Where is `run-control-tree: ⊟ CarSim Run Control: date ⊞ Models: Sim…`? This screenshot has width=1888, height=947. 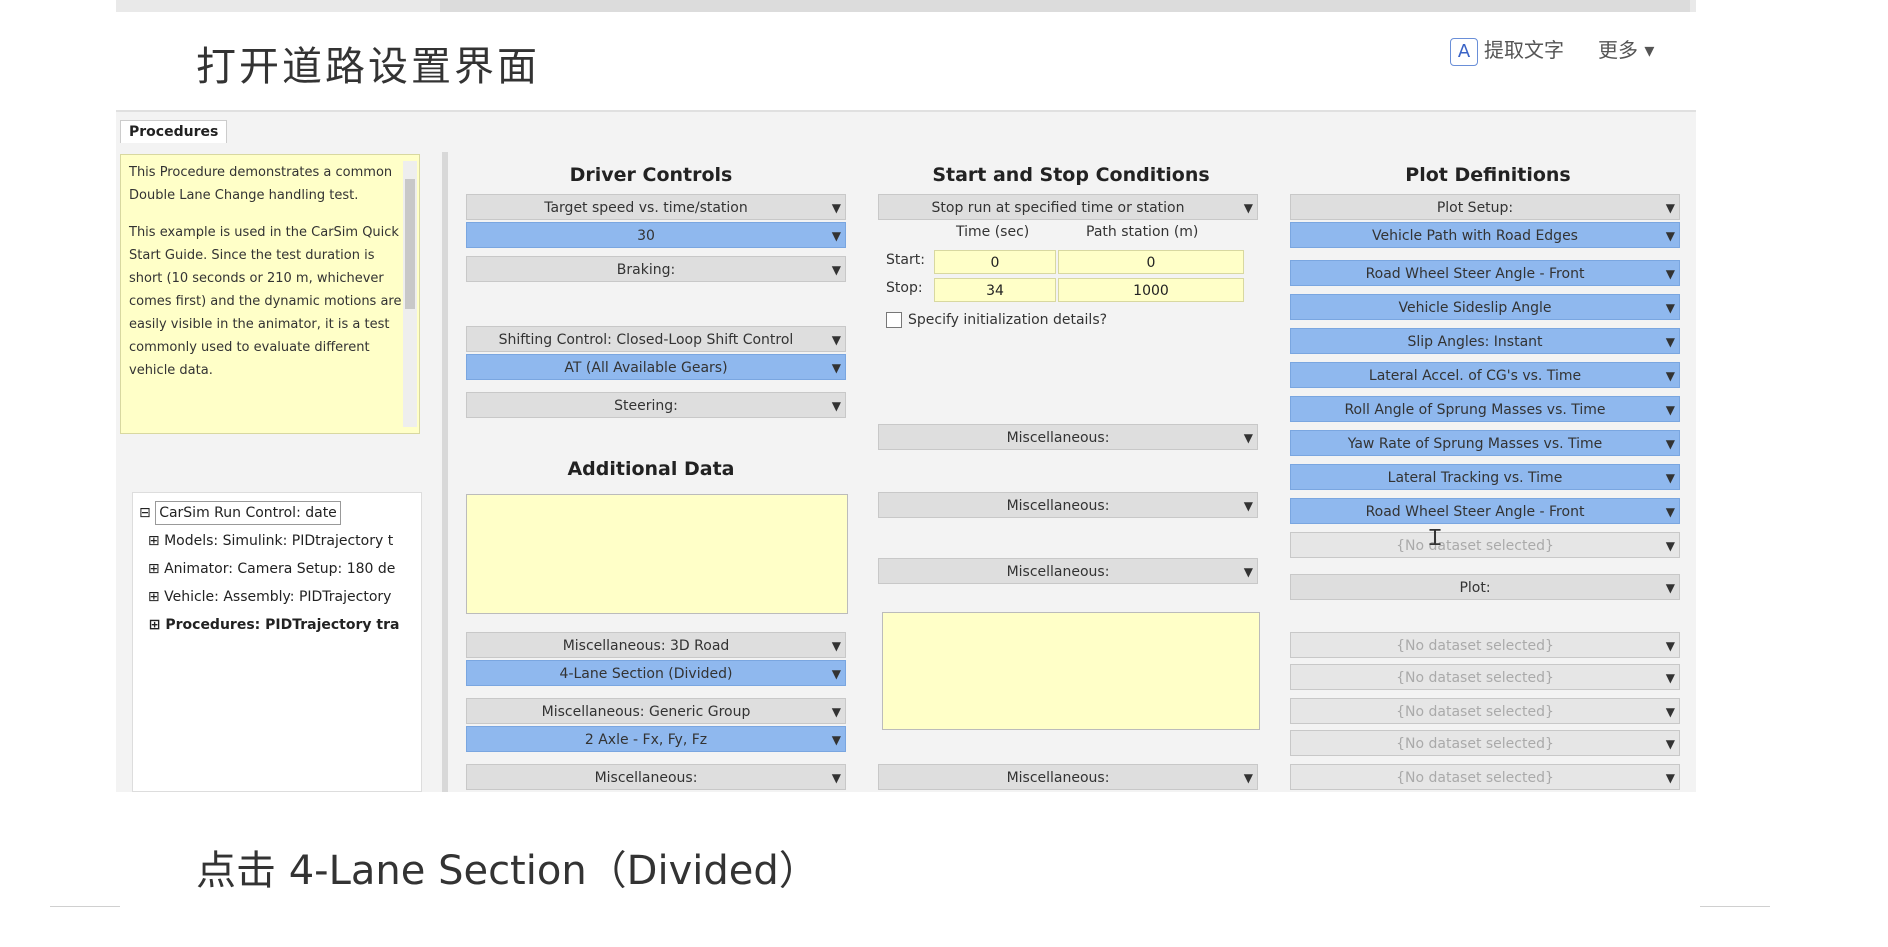 run-control-tree: ⊟ CarSim Run Control: date ⊞ Models: Sim… is located at coordinates (277, 642).